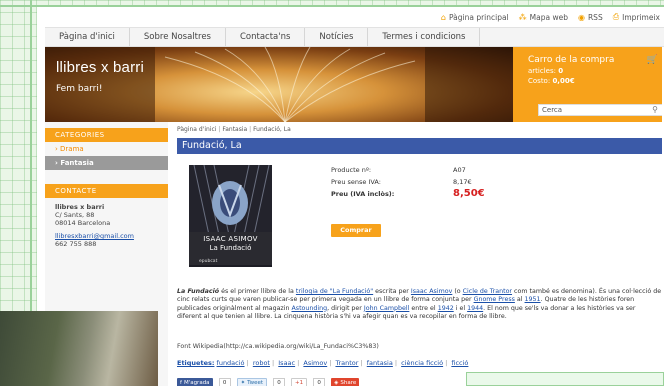 The image size is (664, 386). Describe the element at coordinates (279, 382) in the screenshot. I see `twitter-count: 0` at that location.